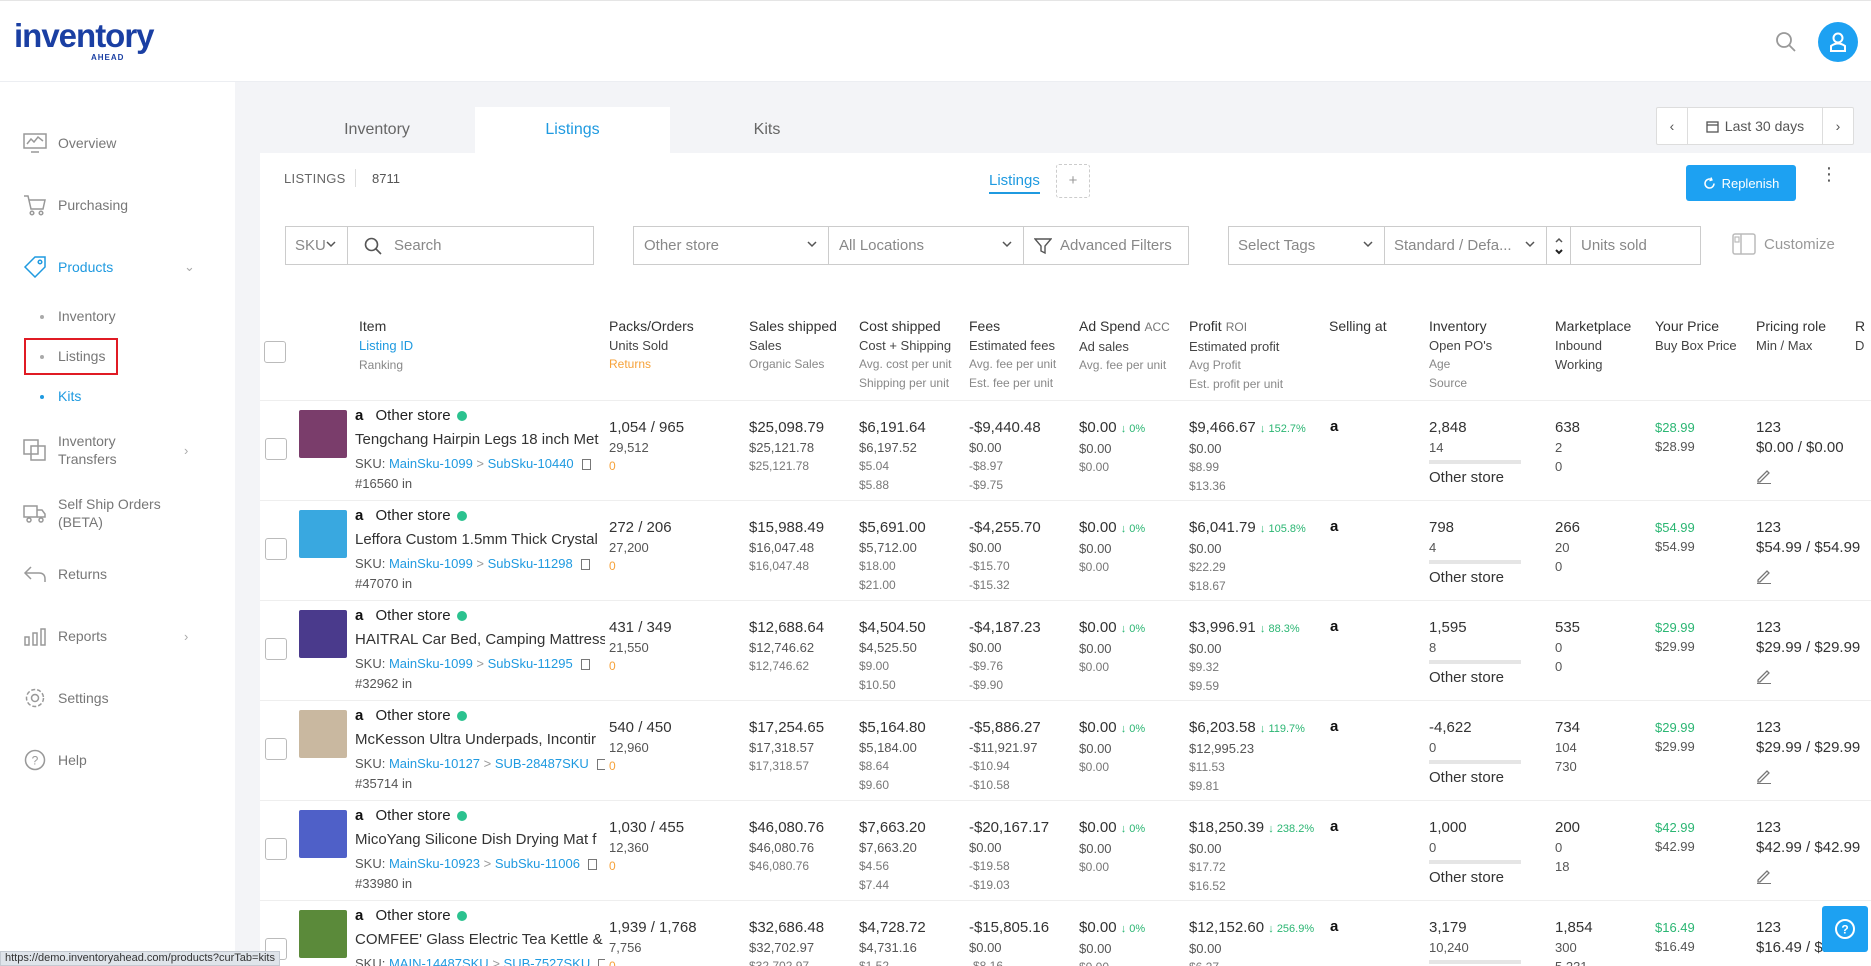 Image resolution: width=1871 pixels, height=966 pixels. I want to click on date-range-display: Last 30 days, so click(1755, 126).